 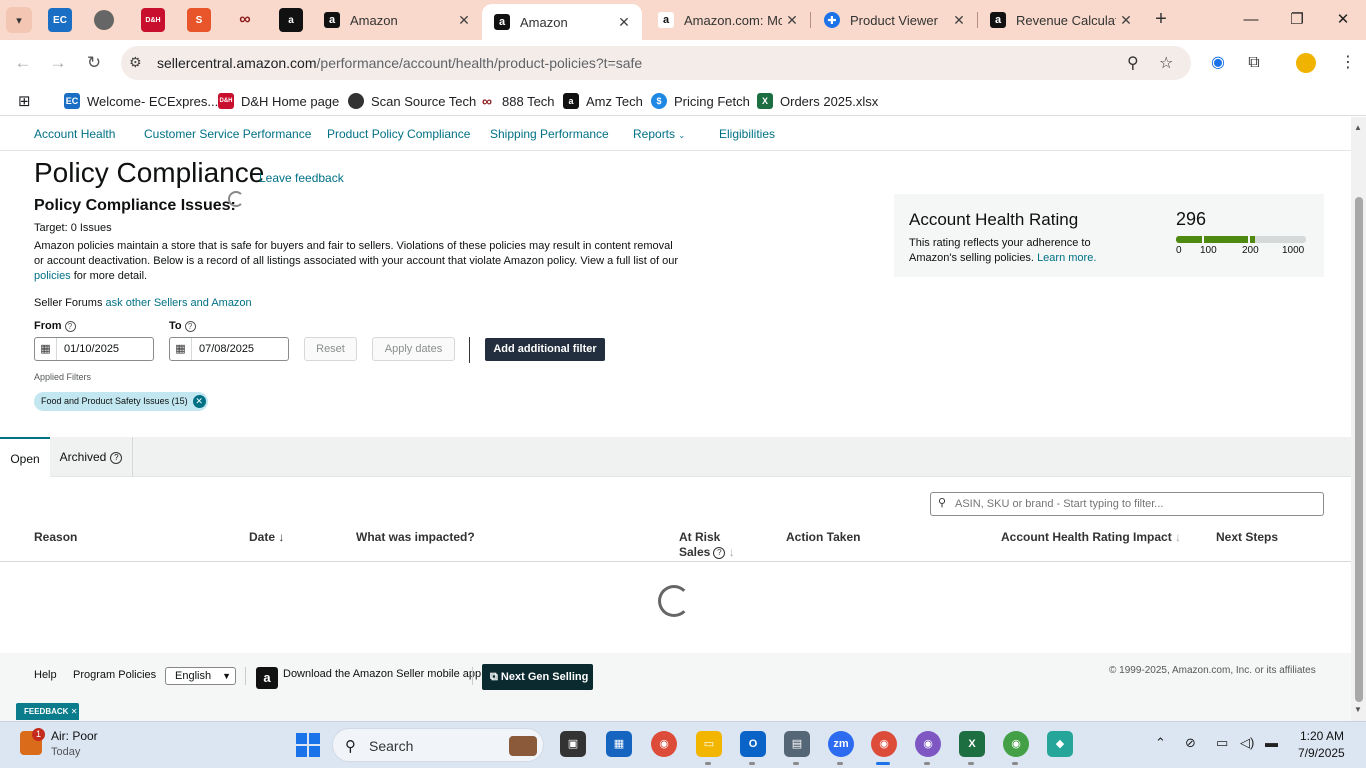 I want to click on windows-start-icon, so click(x=308, y=745).